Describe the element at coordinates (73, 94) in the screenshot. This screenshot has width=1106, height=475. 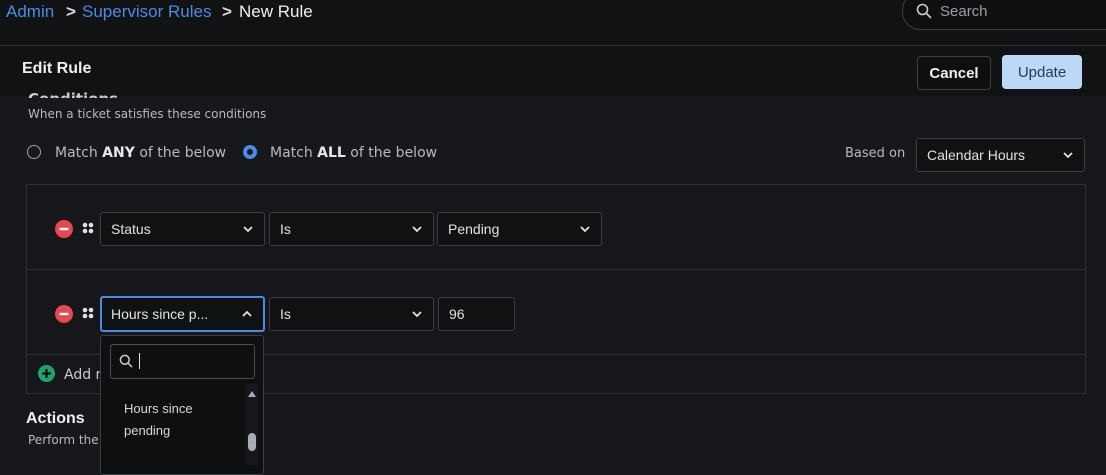
I see `conditions-title: Conditions` at that location.